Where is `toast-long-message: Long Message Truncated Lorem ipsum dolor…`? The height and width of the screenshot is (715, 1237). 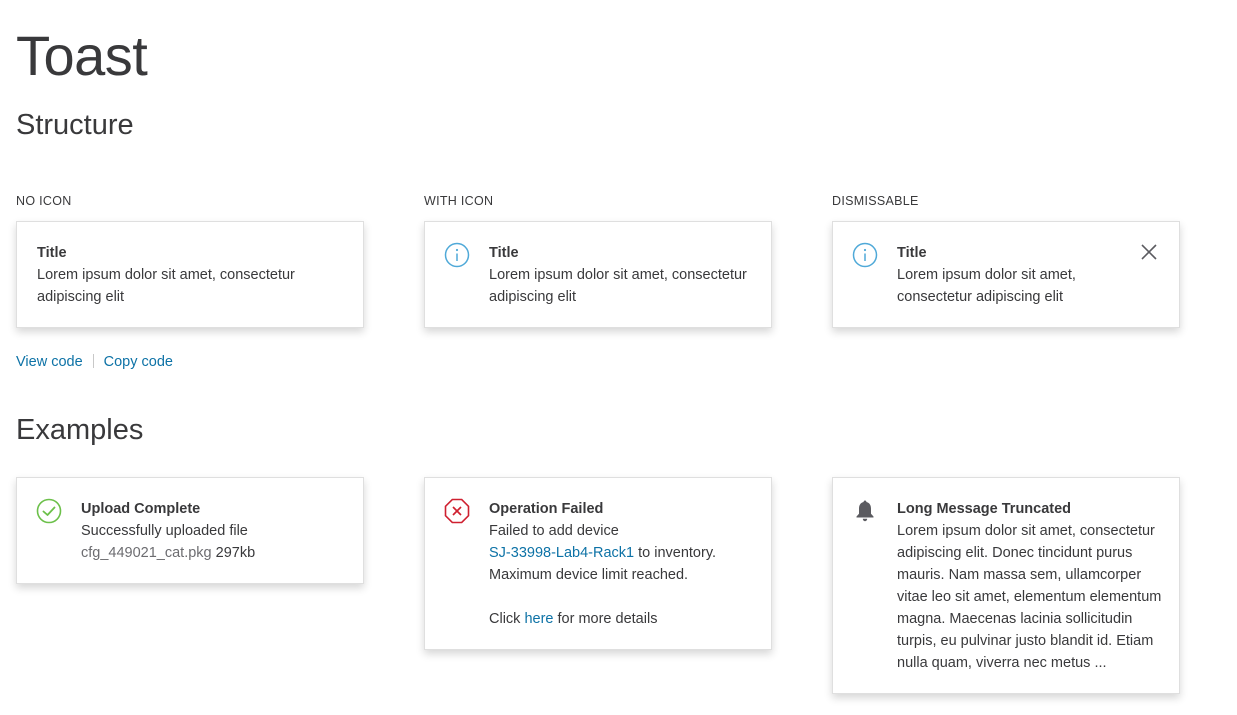 toast-long-message: Long Message Truncated Lorem ipsum dolor… is located at coordinates (1006, 585).